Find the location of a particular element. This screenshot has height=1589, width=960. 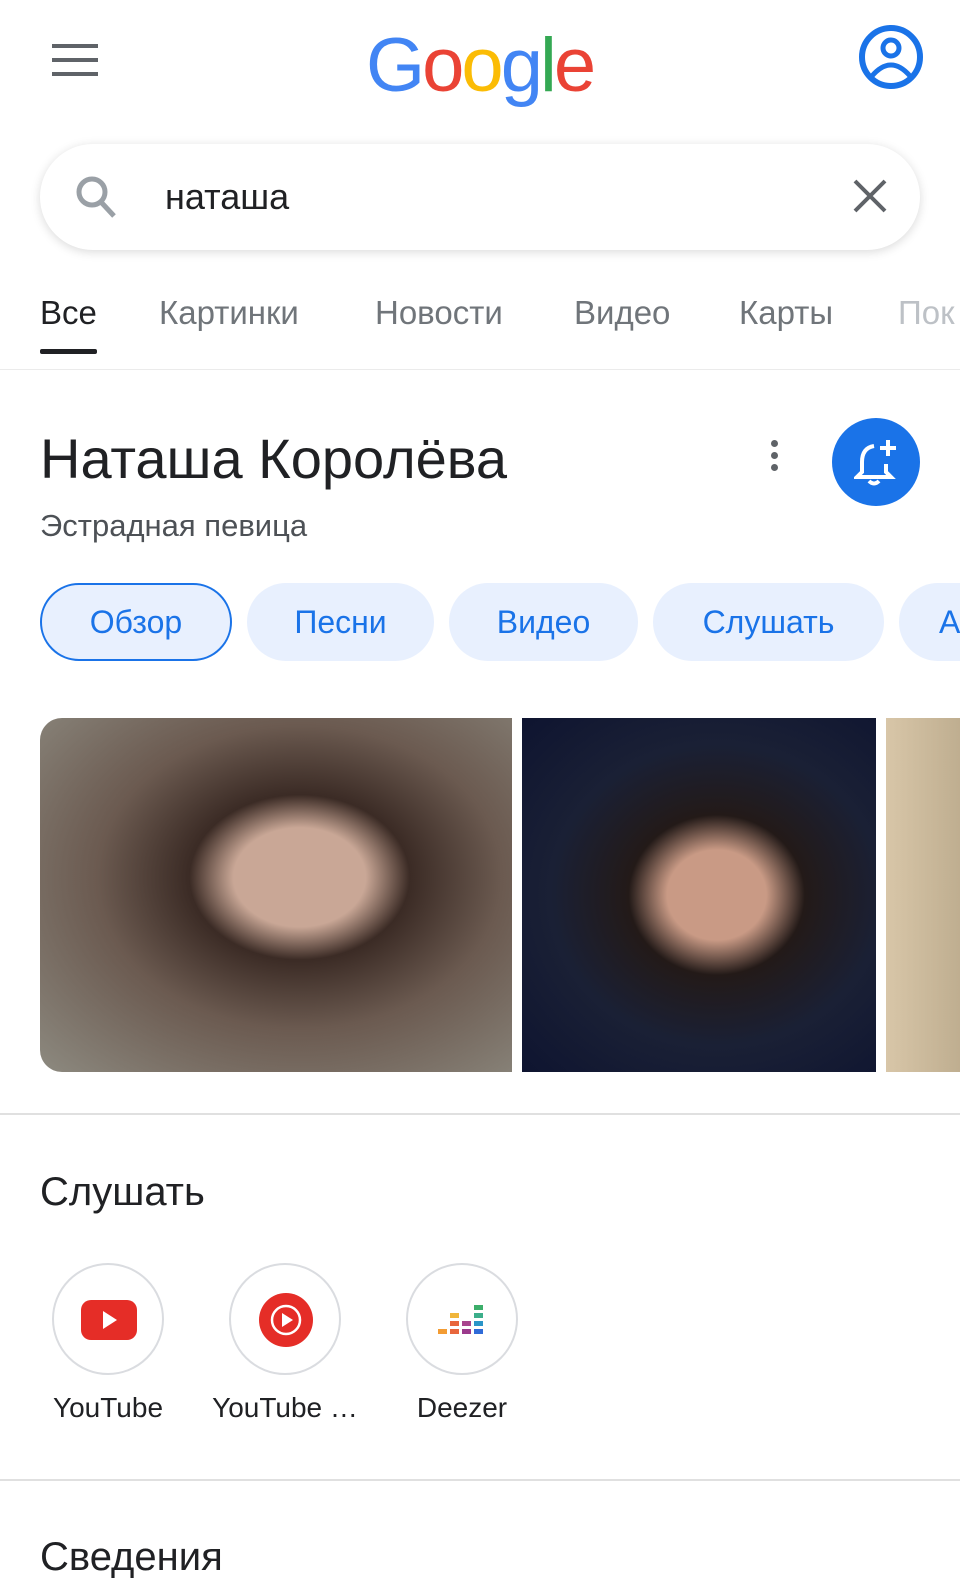

entity-title: Наташа Королёва is located at coordinates (274, 458).